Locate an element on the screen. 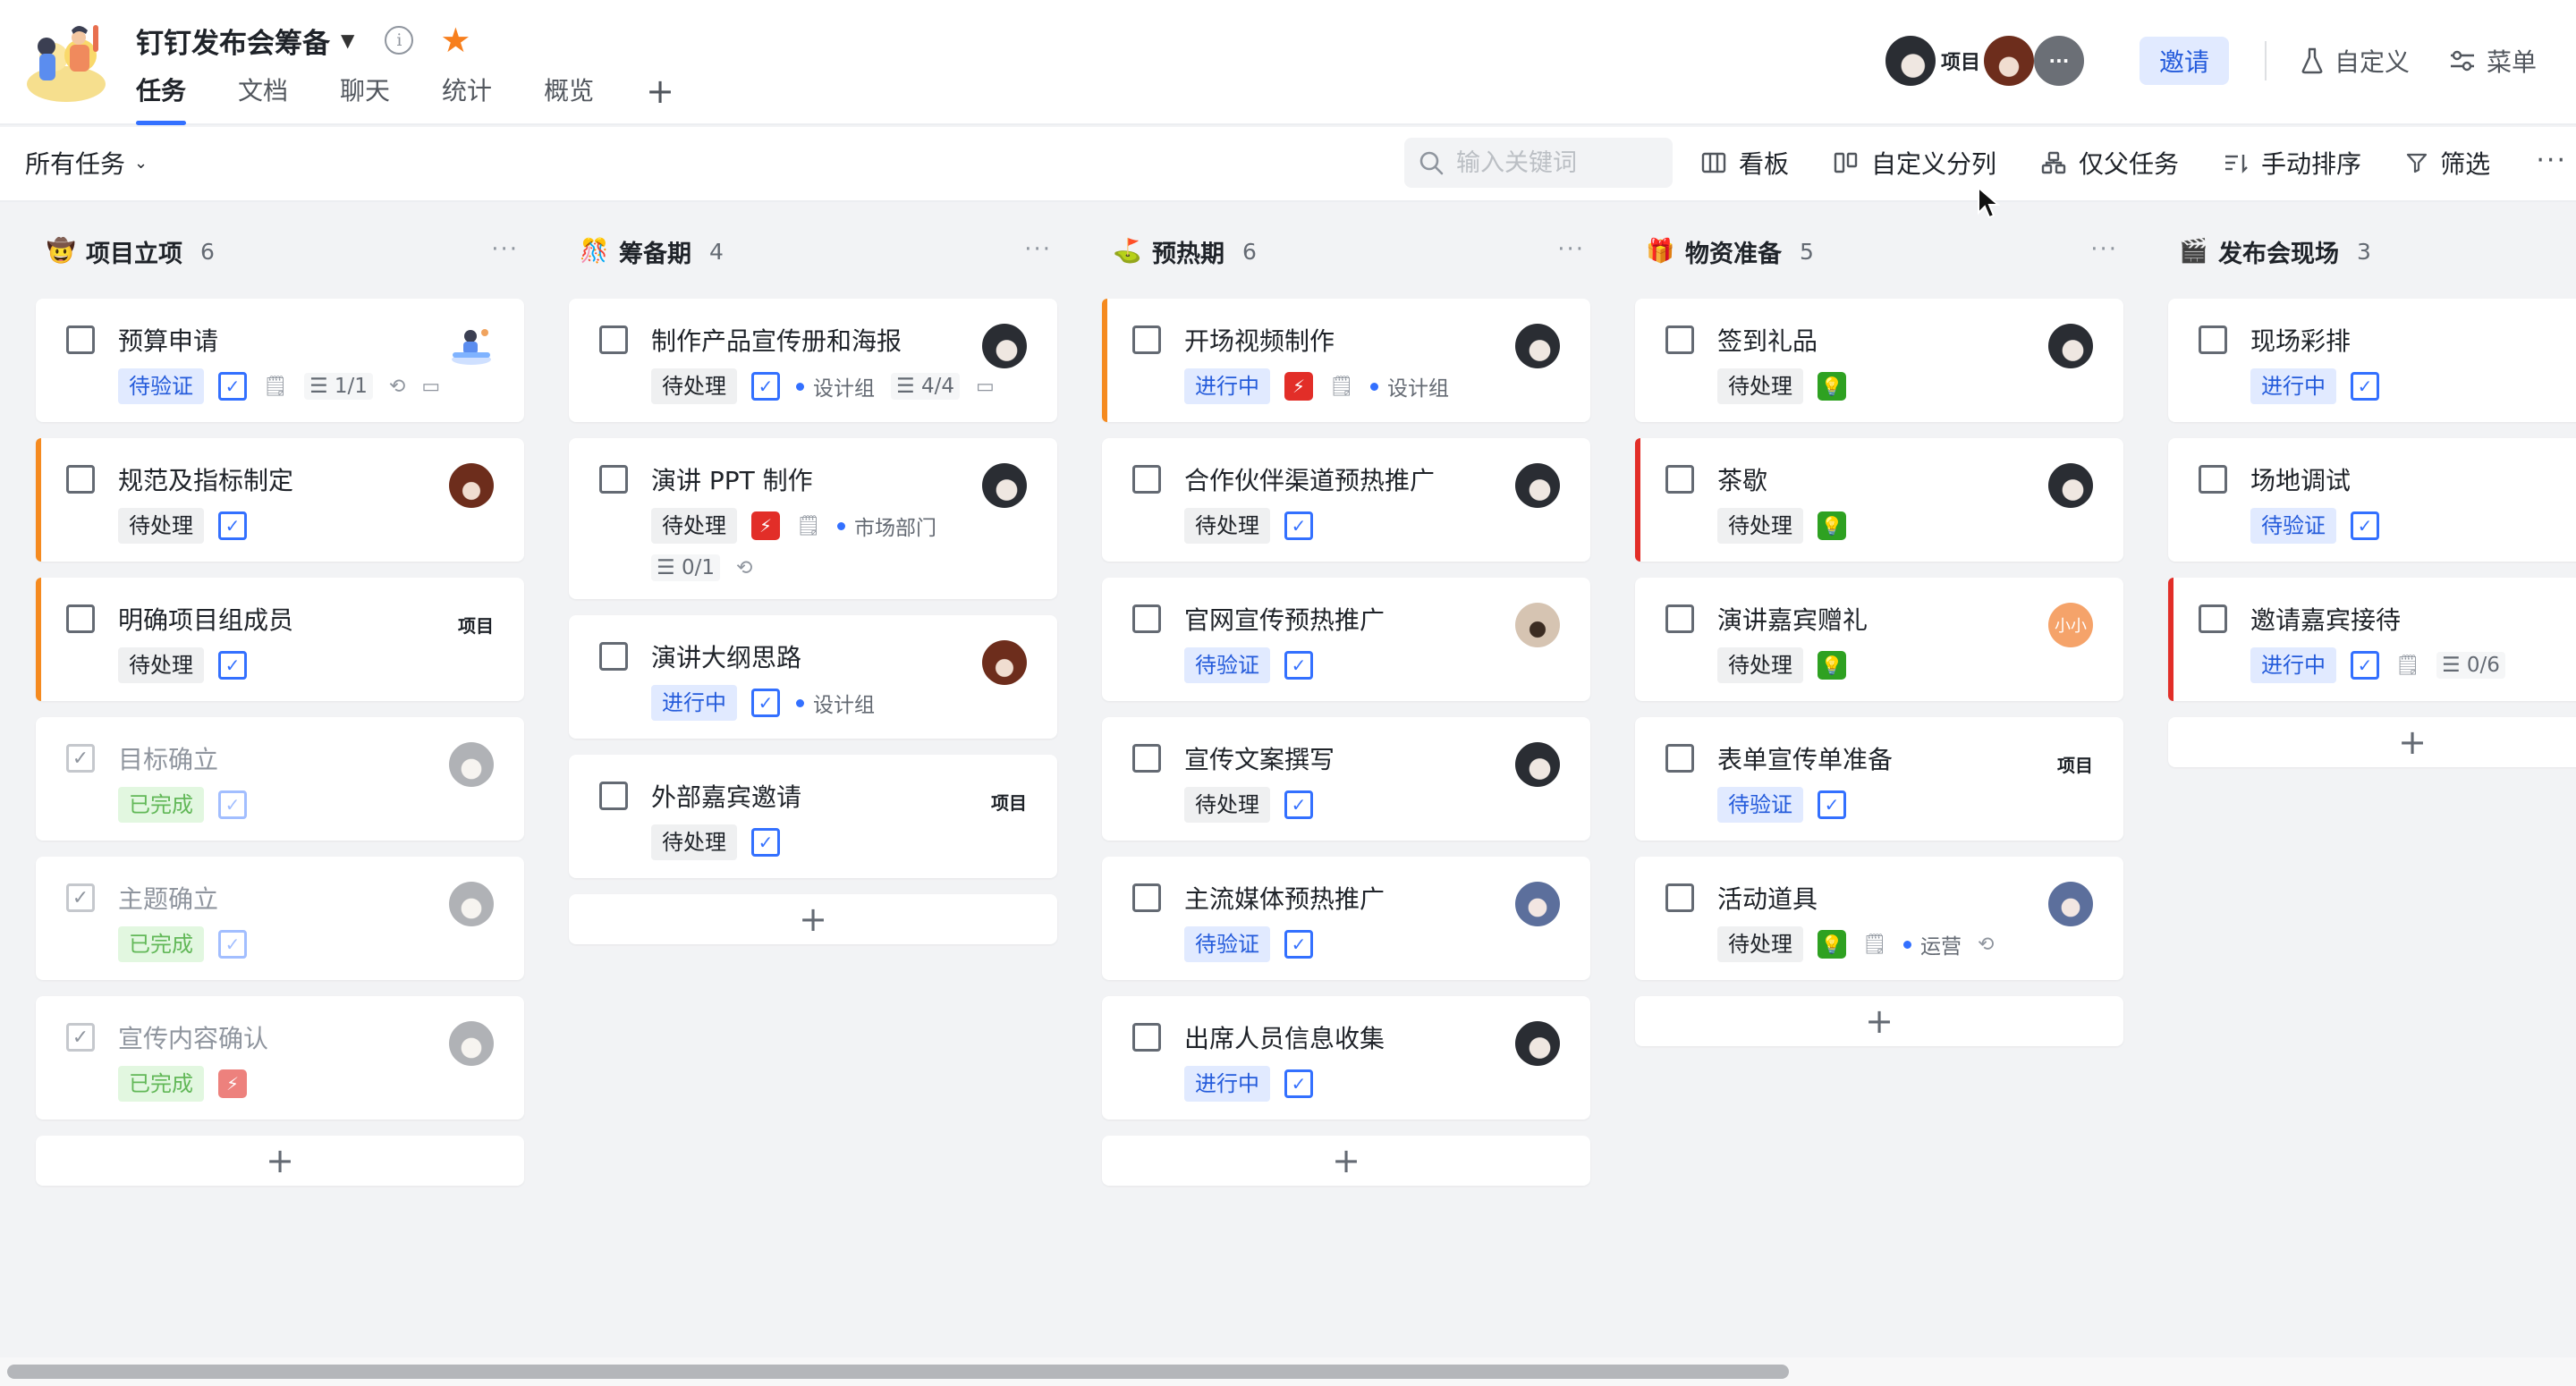 The height and width of the screenshot is (1386, 2576). task-card: 演讲嘉宾赠礼 小小 待处理 💡 is located at coordinates (1879, 639).